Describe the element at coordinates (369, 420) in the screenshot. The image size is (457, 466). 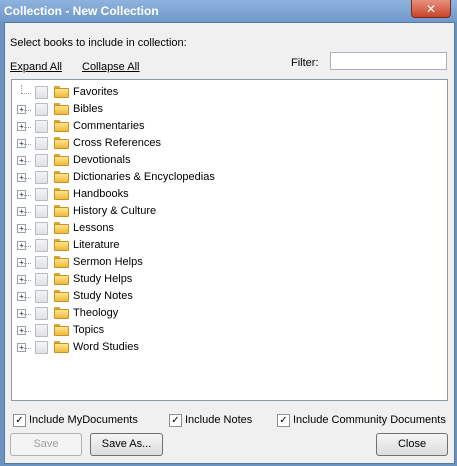
I see `include-community-label: Include Community Documents` at that location.